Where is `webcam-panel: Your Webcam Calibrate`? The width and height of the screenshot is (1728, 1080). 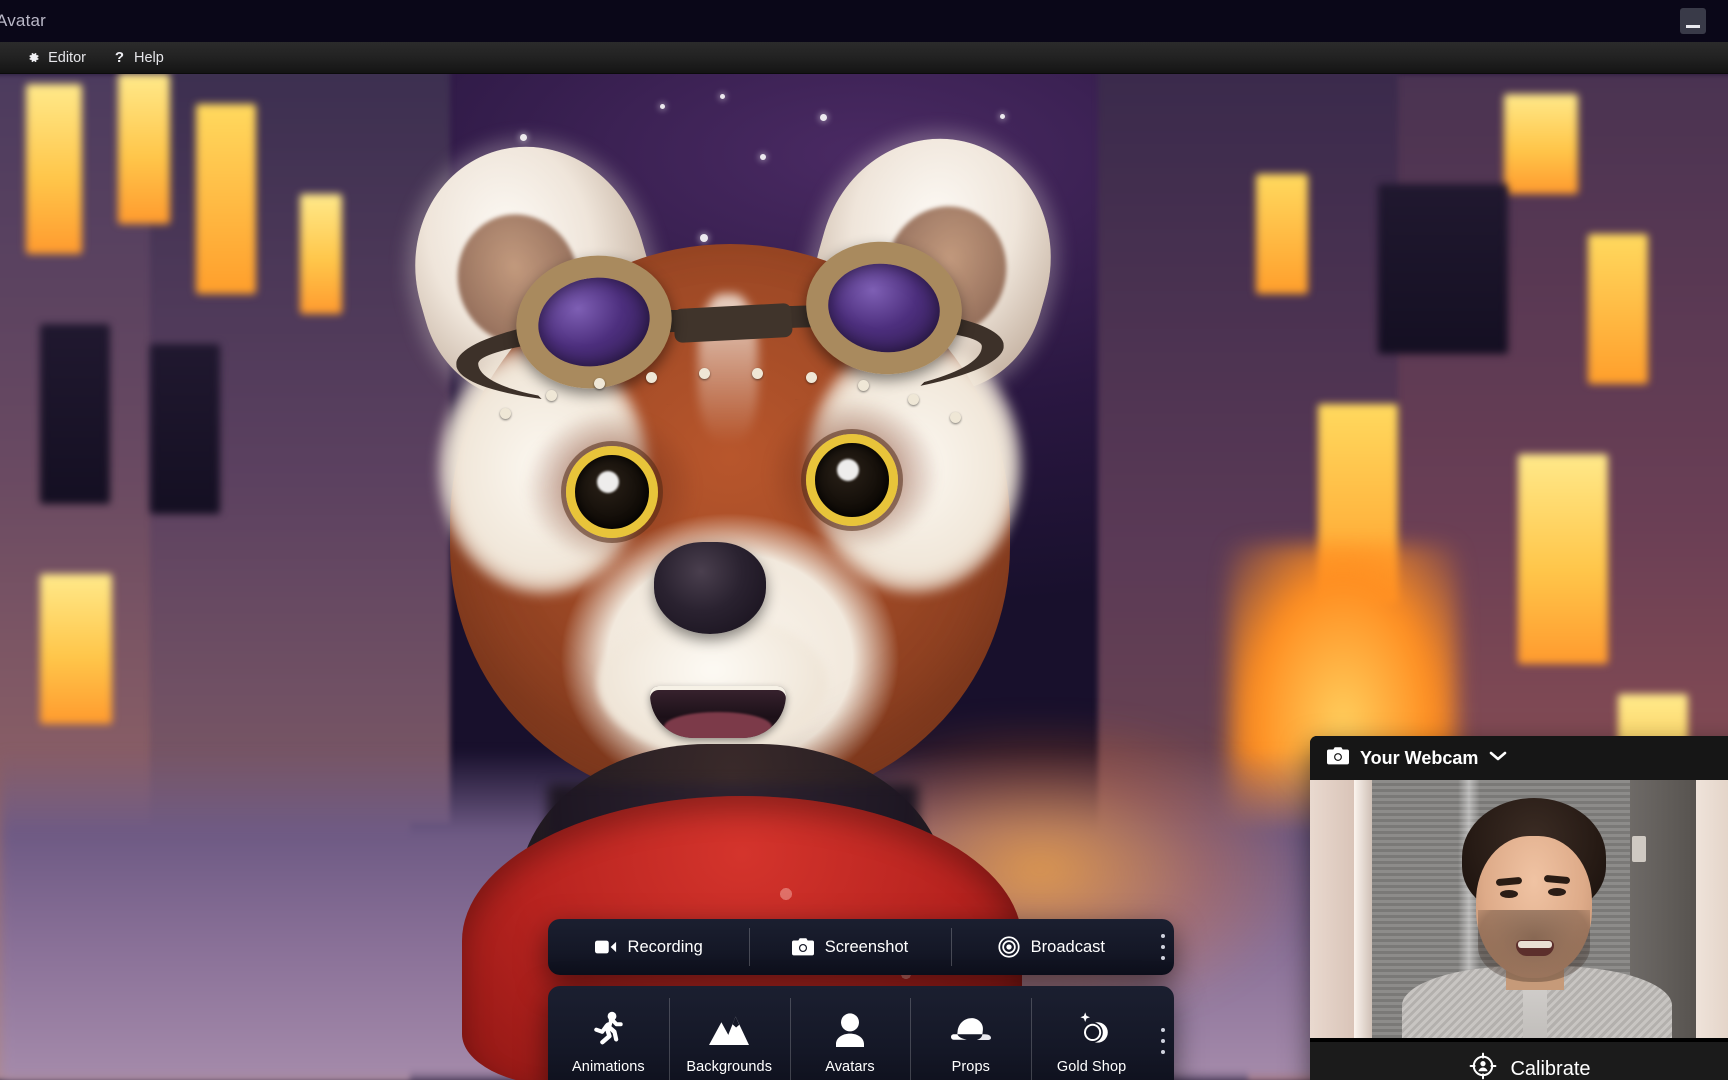 webcam-panel: Your Webcam Calibrate is located at coordinates (1519, 908).